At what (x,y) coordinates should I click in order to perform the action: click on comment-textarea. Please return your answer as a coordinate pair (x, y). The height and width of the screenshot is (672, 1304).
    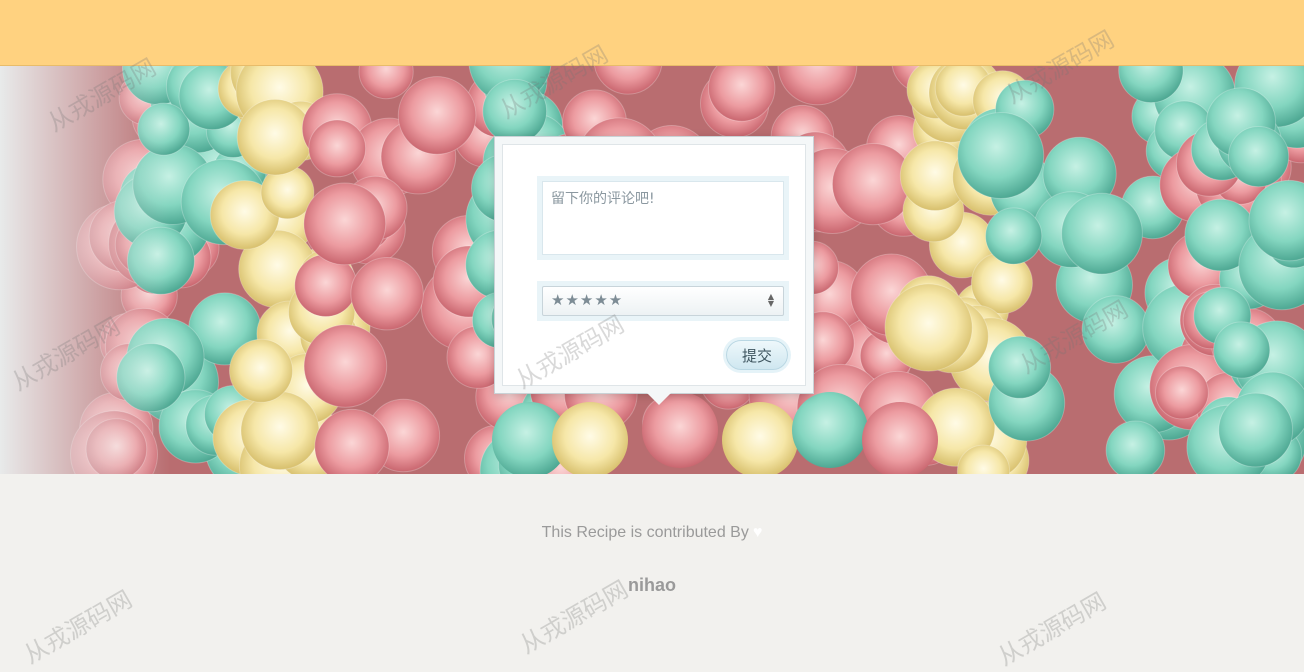
    Looking at the image, I should click on (663, 218).